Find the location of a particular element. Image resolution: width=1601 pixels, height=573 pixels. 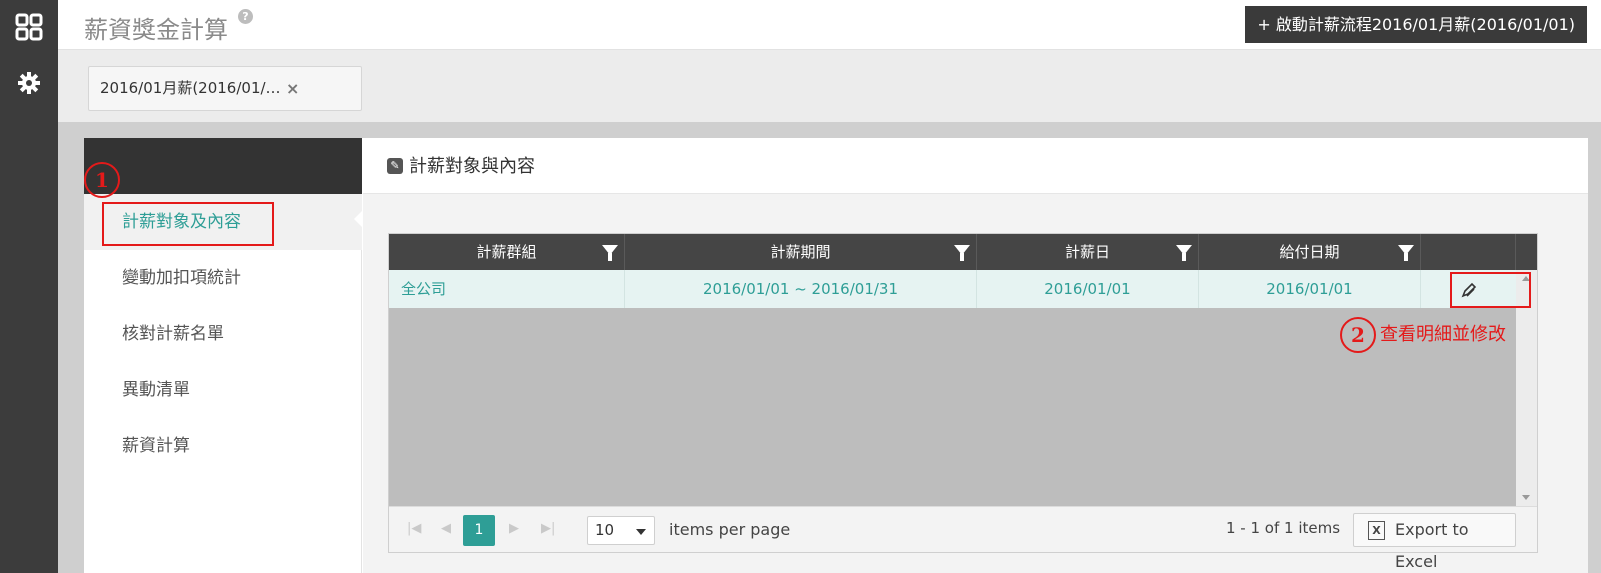

column-header-group: 計薪群組 is located at coordinates (507, 252).